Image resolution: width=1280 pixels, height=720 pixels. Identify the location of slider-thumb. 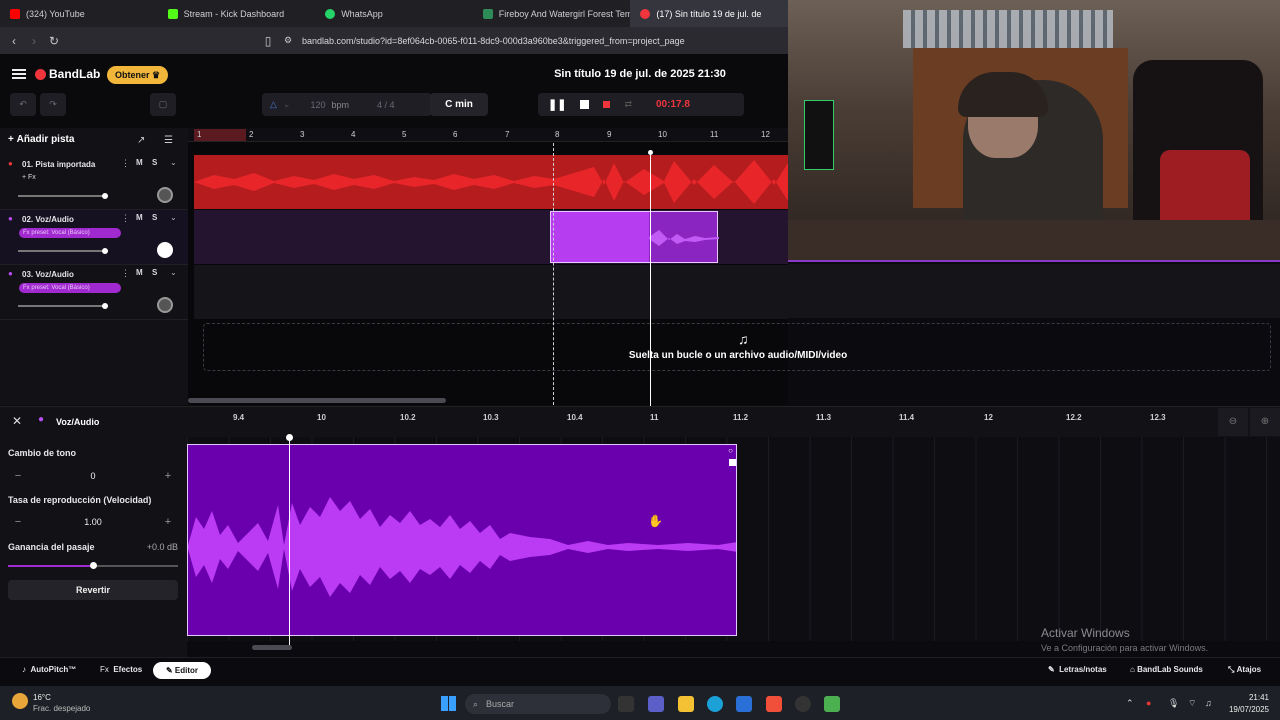
(93, 565).